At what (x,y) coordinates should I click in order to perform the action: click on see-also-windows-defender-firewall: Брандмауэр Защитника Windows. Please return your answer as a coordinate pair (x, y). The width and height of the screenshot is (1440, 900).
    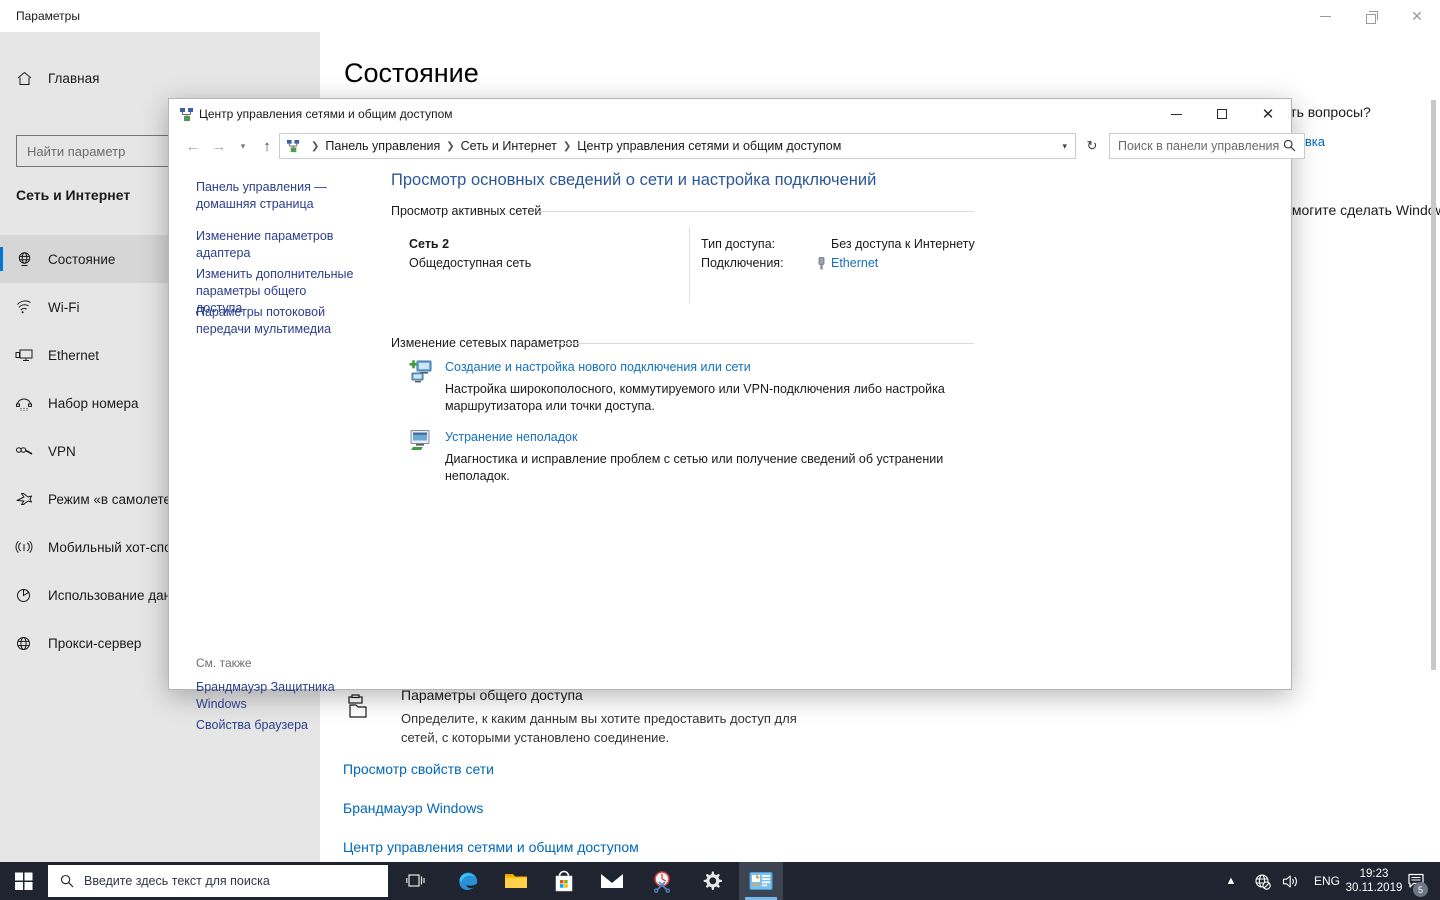
    Looking at the image, I should click on (271, 696).